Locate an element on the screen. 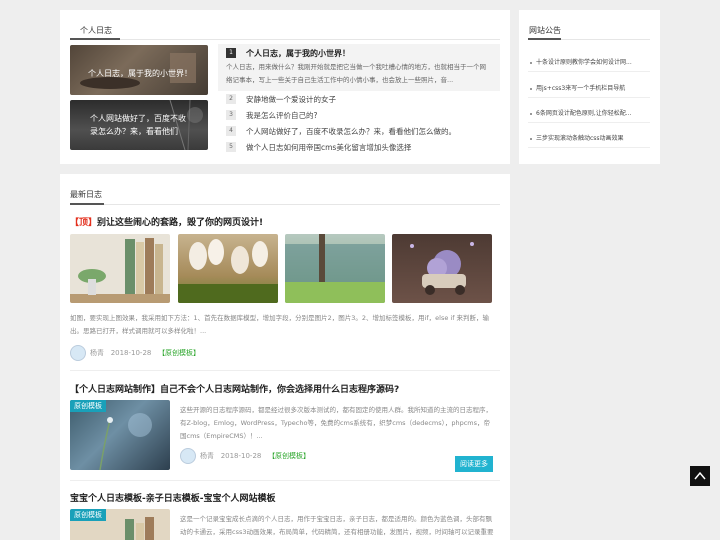 The height and width of the screenshot is (540, 720). article-2-tag: 【原创模板】 is located at coordinates (289, 456).